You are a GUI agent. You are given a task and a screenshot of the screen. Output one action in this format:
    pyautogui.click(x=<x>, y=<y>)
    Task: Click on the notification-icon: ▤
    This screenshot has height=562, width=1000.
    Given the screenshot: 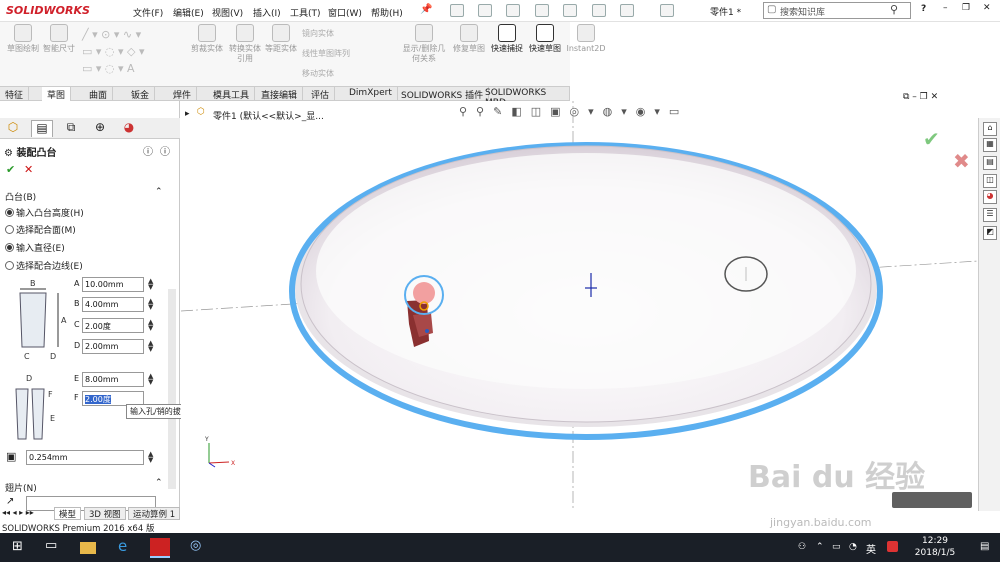 What is the action you would take?
    pyautogui.click(x=984, y=546)
    